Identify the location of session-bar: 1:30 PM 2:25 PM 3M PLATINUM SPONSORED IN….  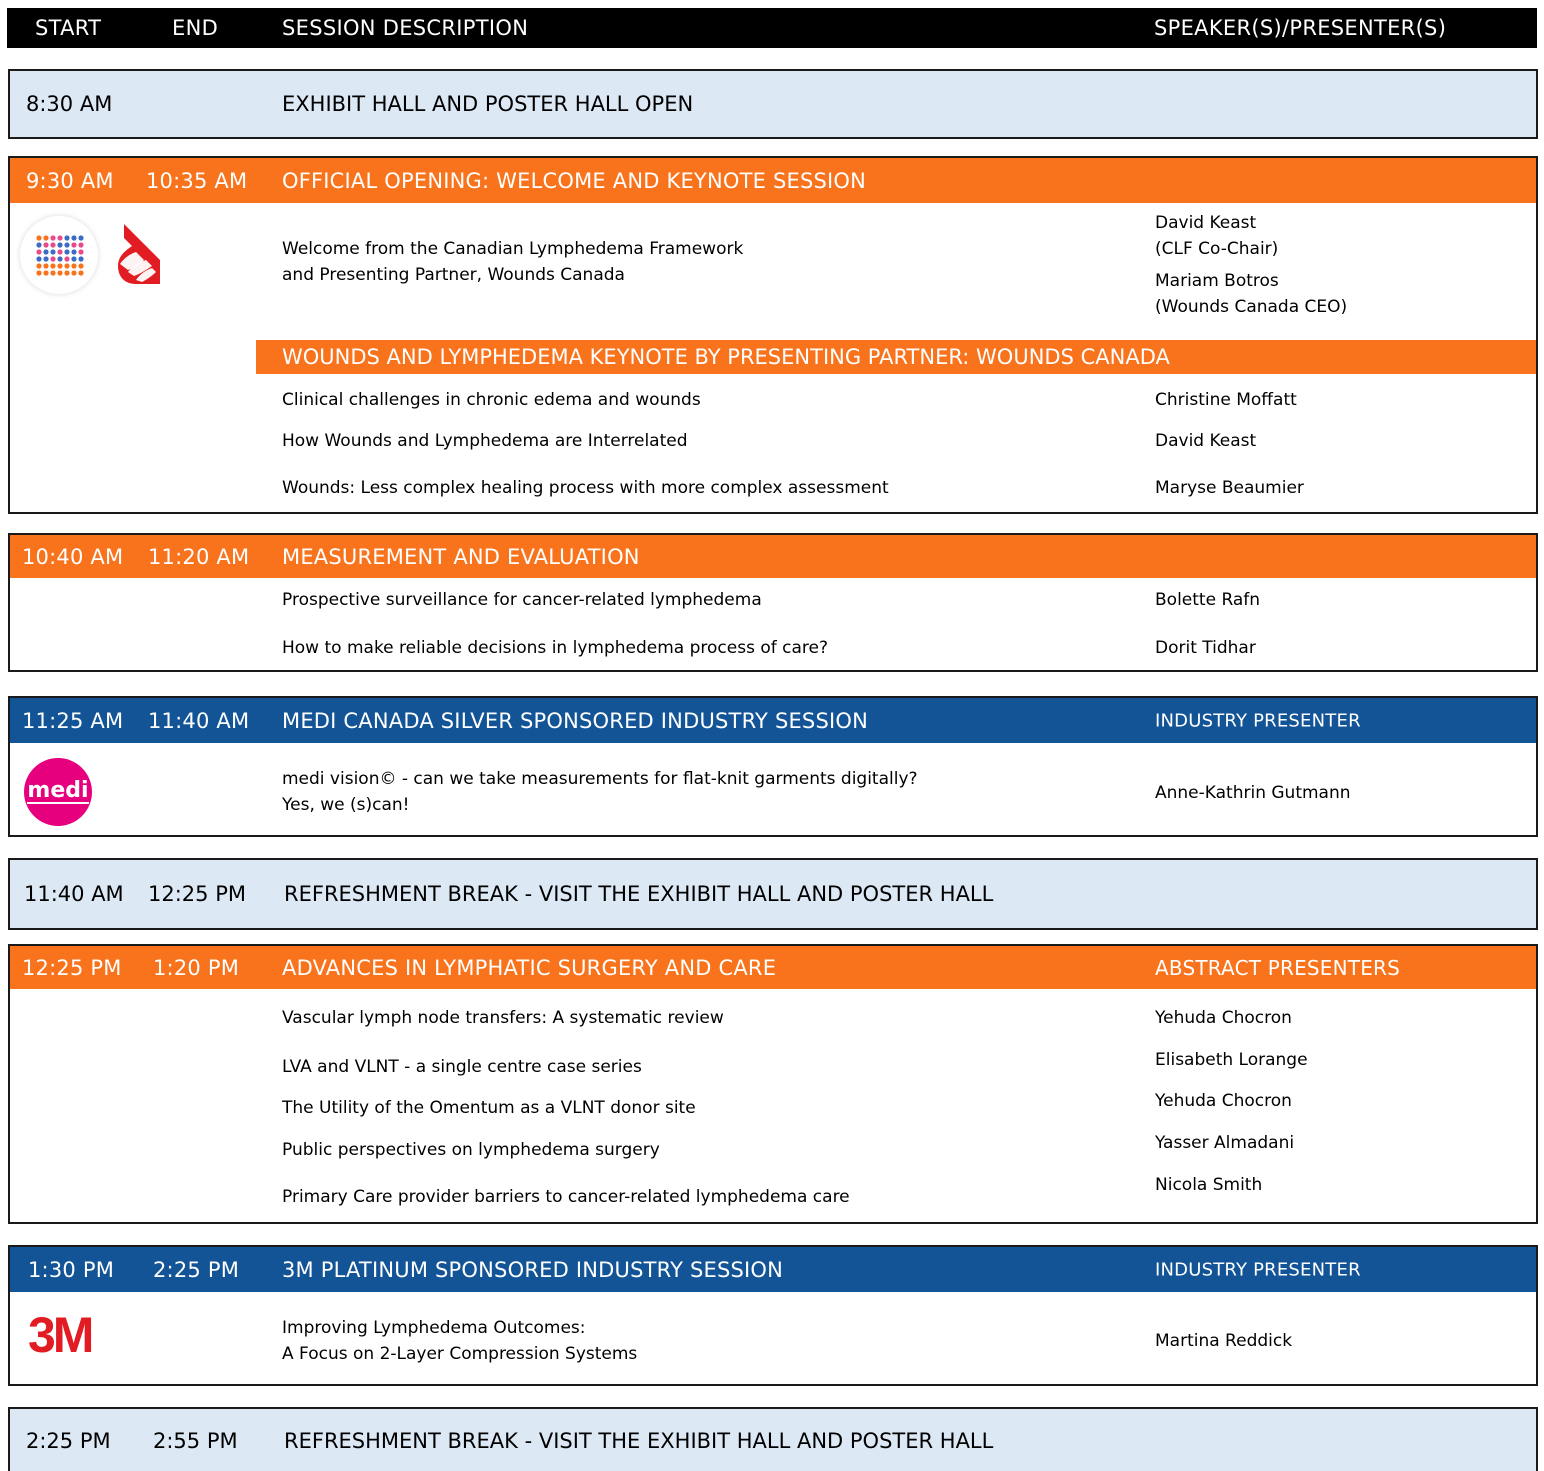
(773, 1269).